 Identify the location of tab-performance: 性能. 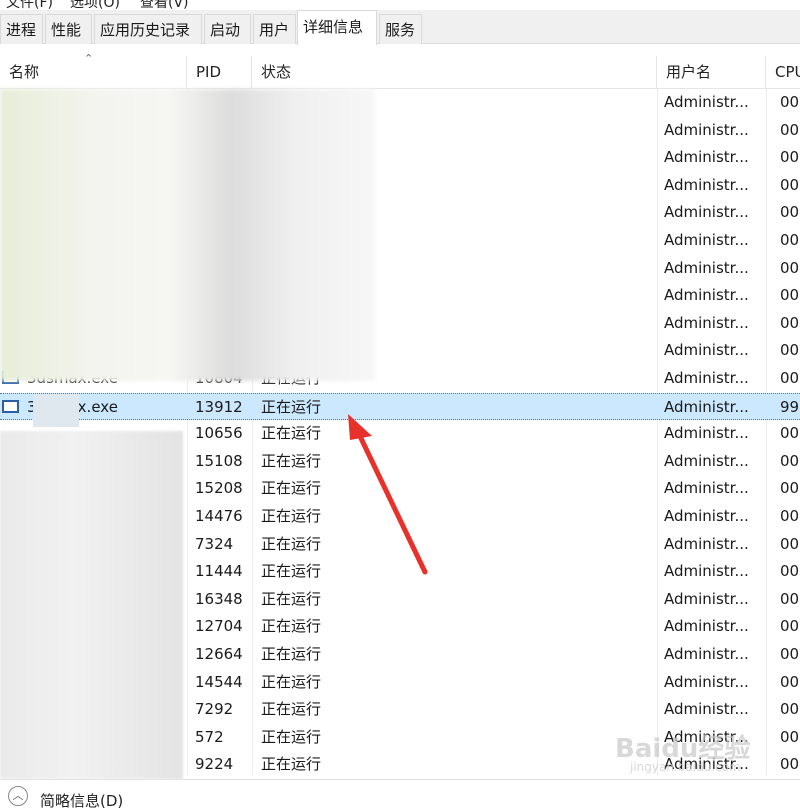
(68, 29).